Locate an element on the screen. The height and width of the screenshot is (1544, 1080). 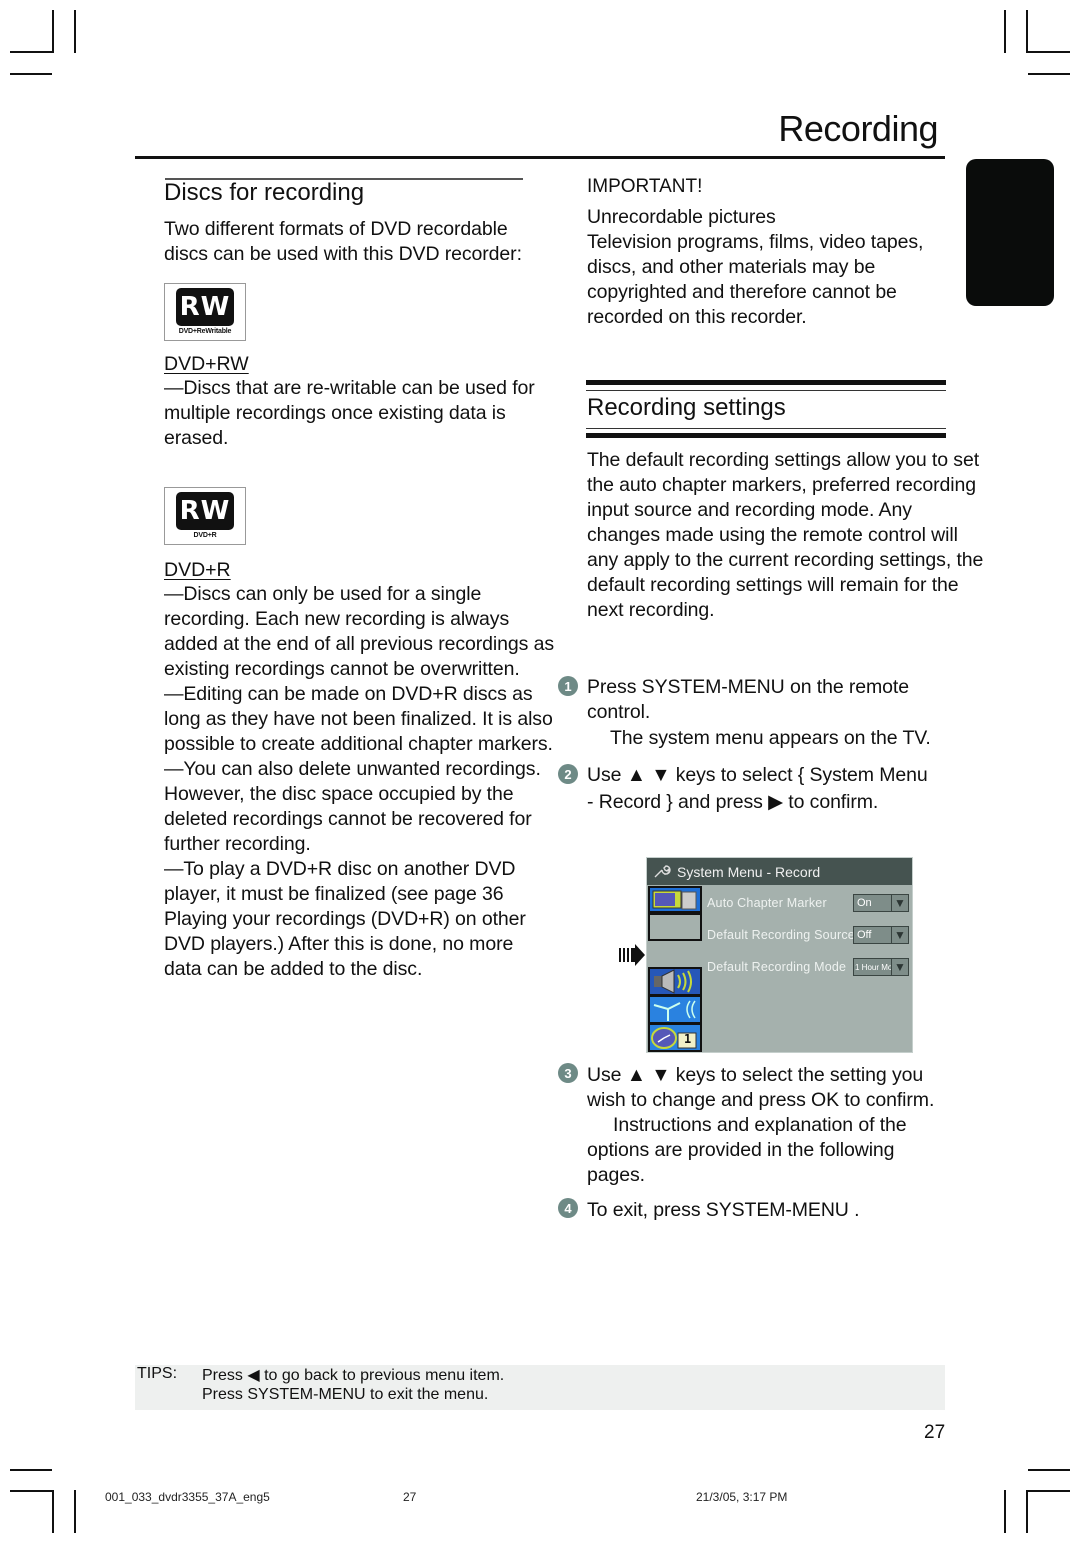
tips-line-2: Press SYSTEM-MENU to exit the menu. is located at coordinates (345, 1394).